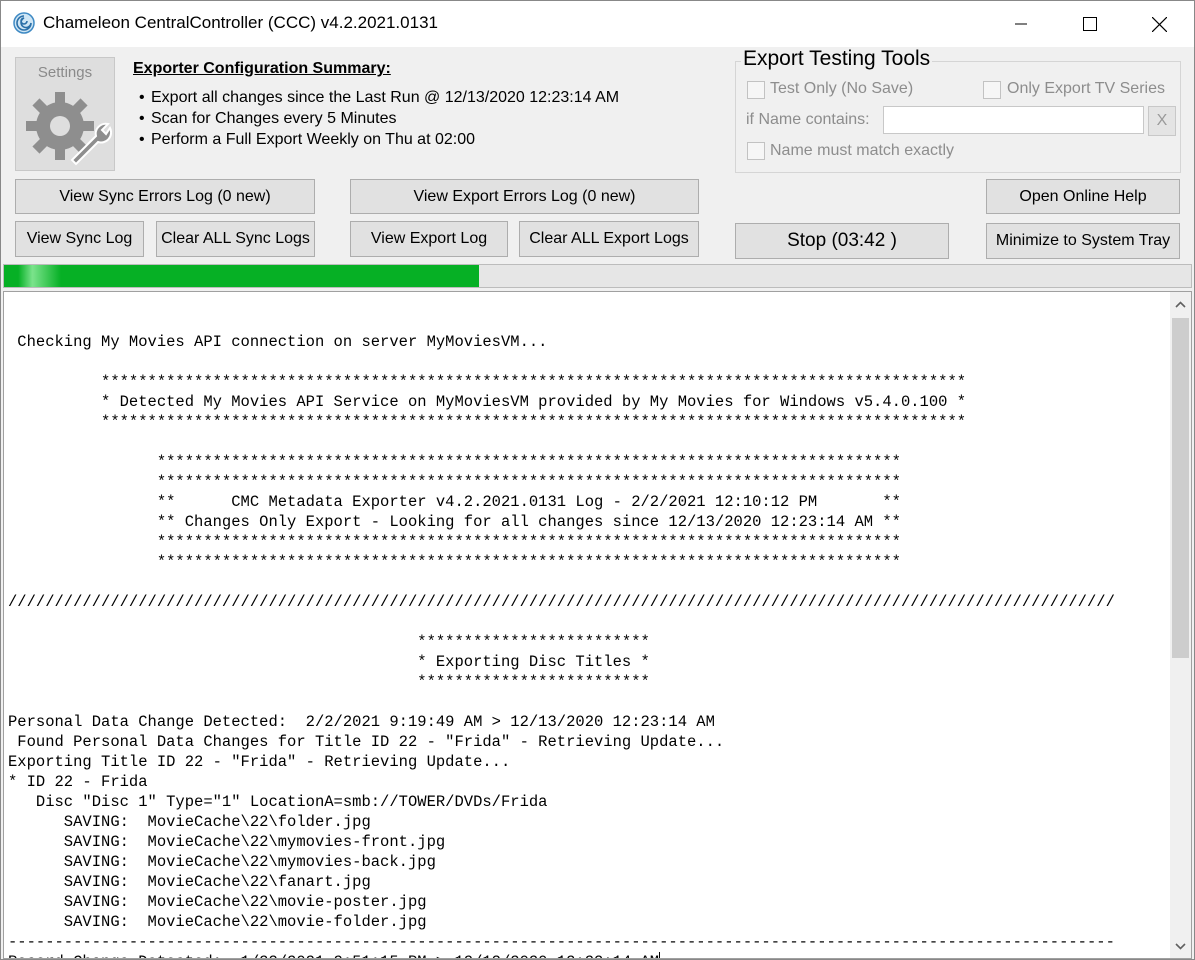  What do you see at coordinates (235, 239) in the screenshot?
I see `clear-sync-logs-button: Clear ALL Sync Logs` at bounding box center [235, 239].